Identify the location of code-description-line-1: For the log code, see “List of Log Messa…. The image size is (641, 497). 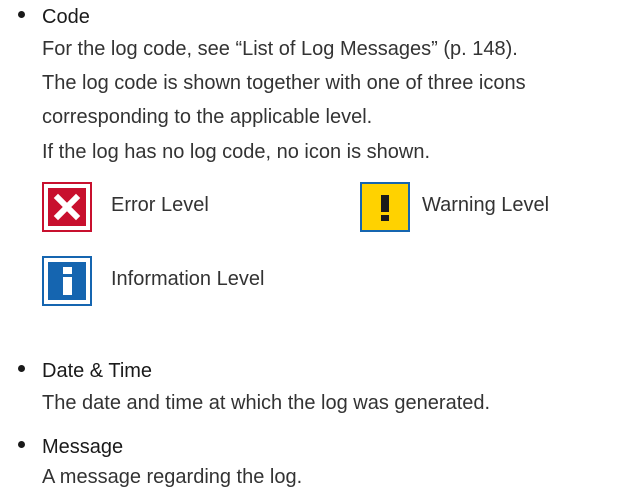
(280, 49).